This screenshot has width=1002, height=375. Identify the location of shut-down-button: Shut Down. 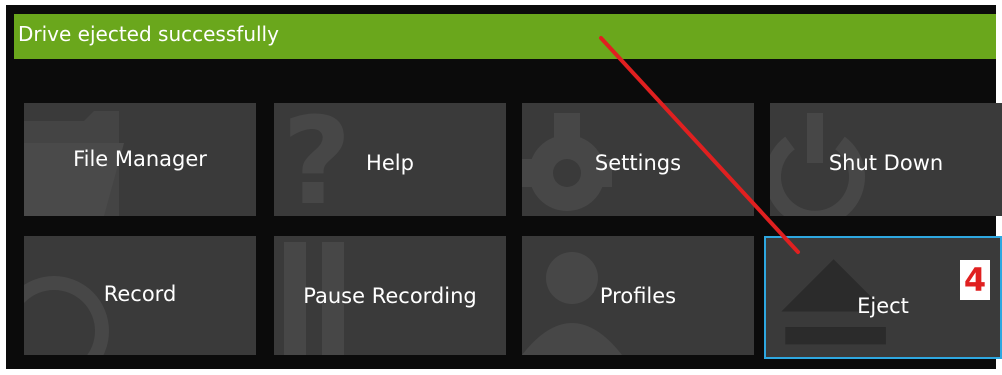
(886, 159).